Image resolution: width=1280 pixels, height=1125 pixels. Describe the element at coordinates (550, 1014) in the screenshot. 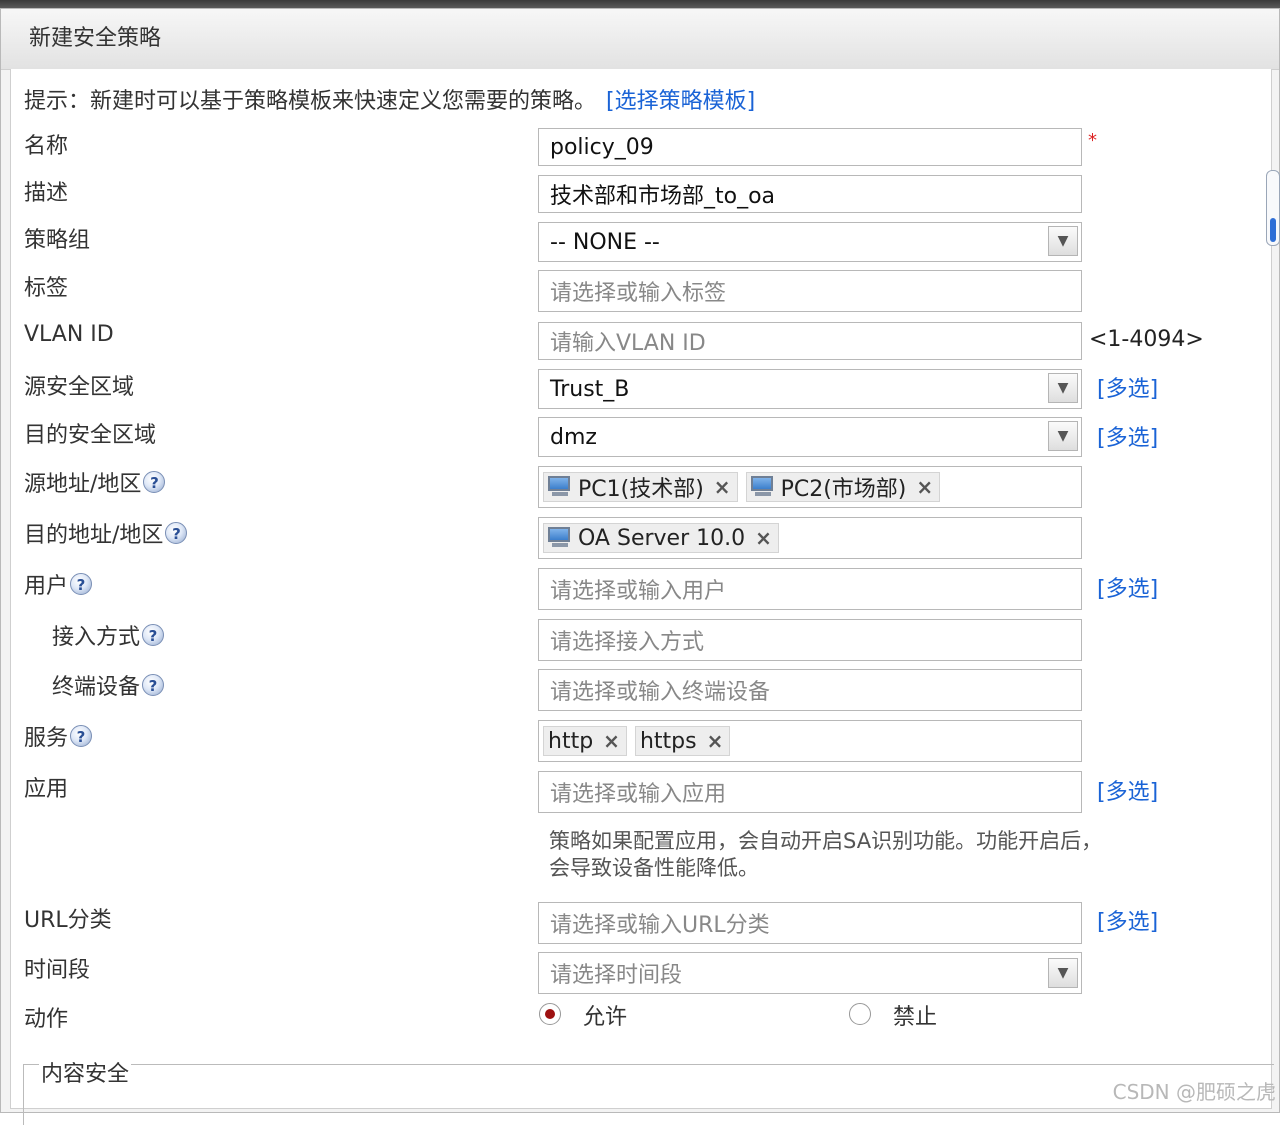

I see `action-allow-radio` at that location.